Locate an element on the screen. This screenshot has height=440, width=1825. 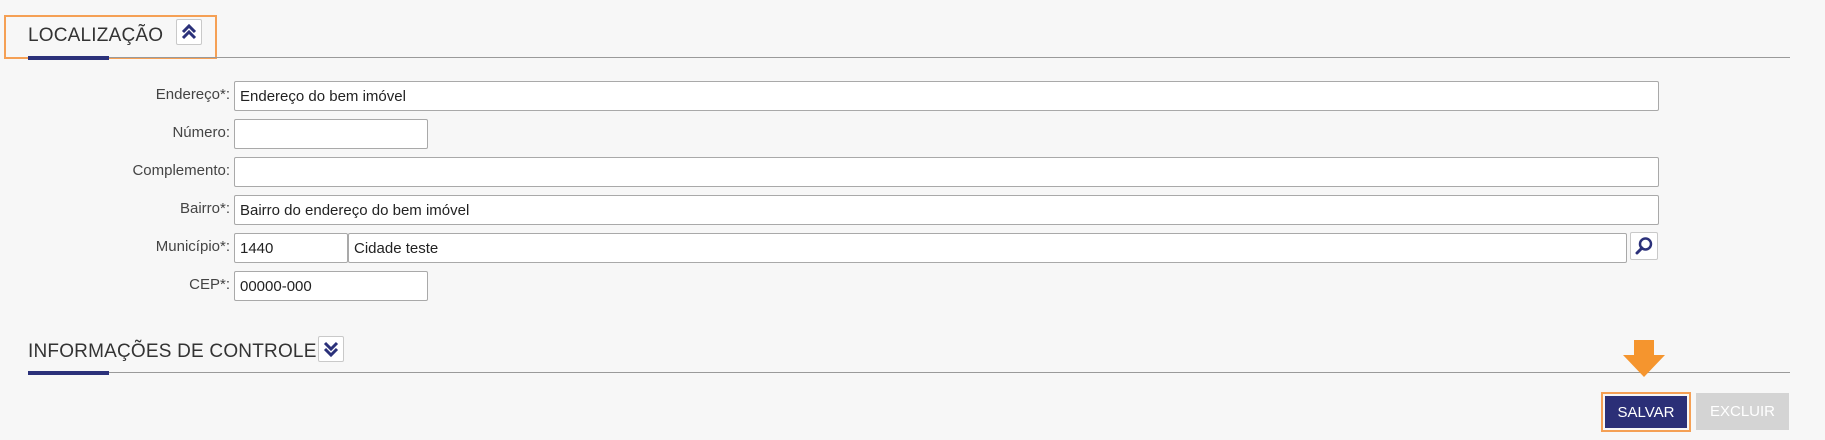
double-chevron-up-icon is located at coordinates (189, 31).